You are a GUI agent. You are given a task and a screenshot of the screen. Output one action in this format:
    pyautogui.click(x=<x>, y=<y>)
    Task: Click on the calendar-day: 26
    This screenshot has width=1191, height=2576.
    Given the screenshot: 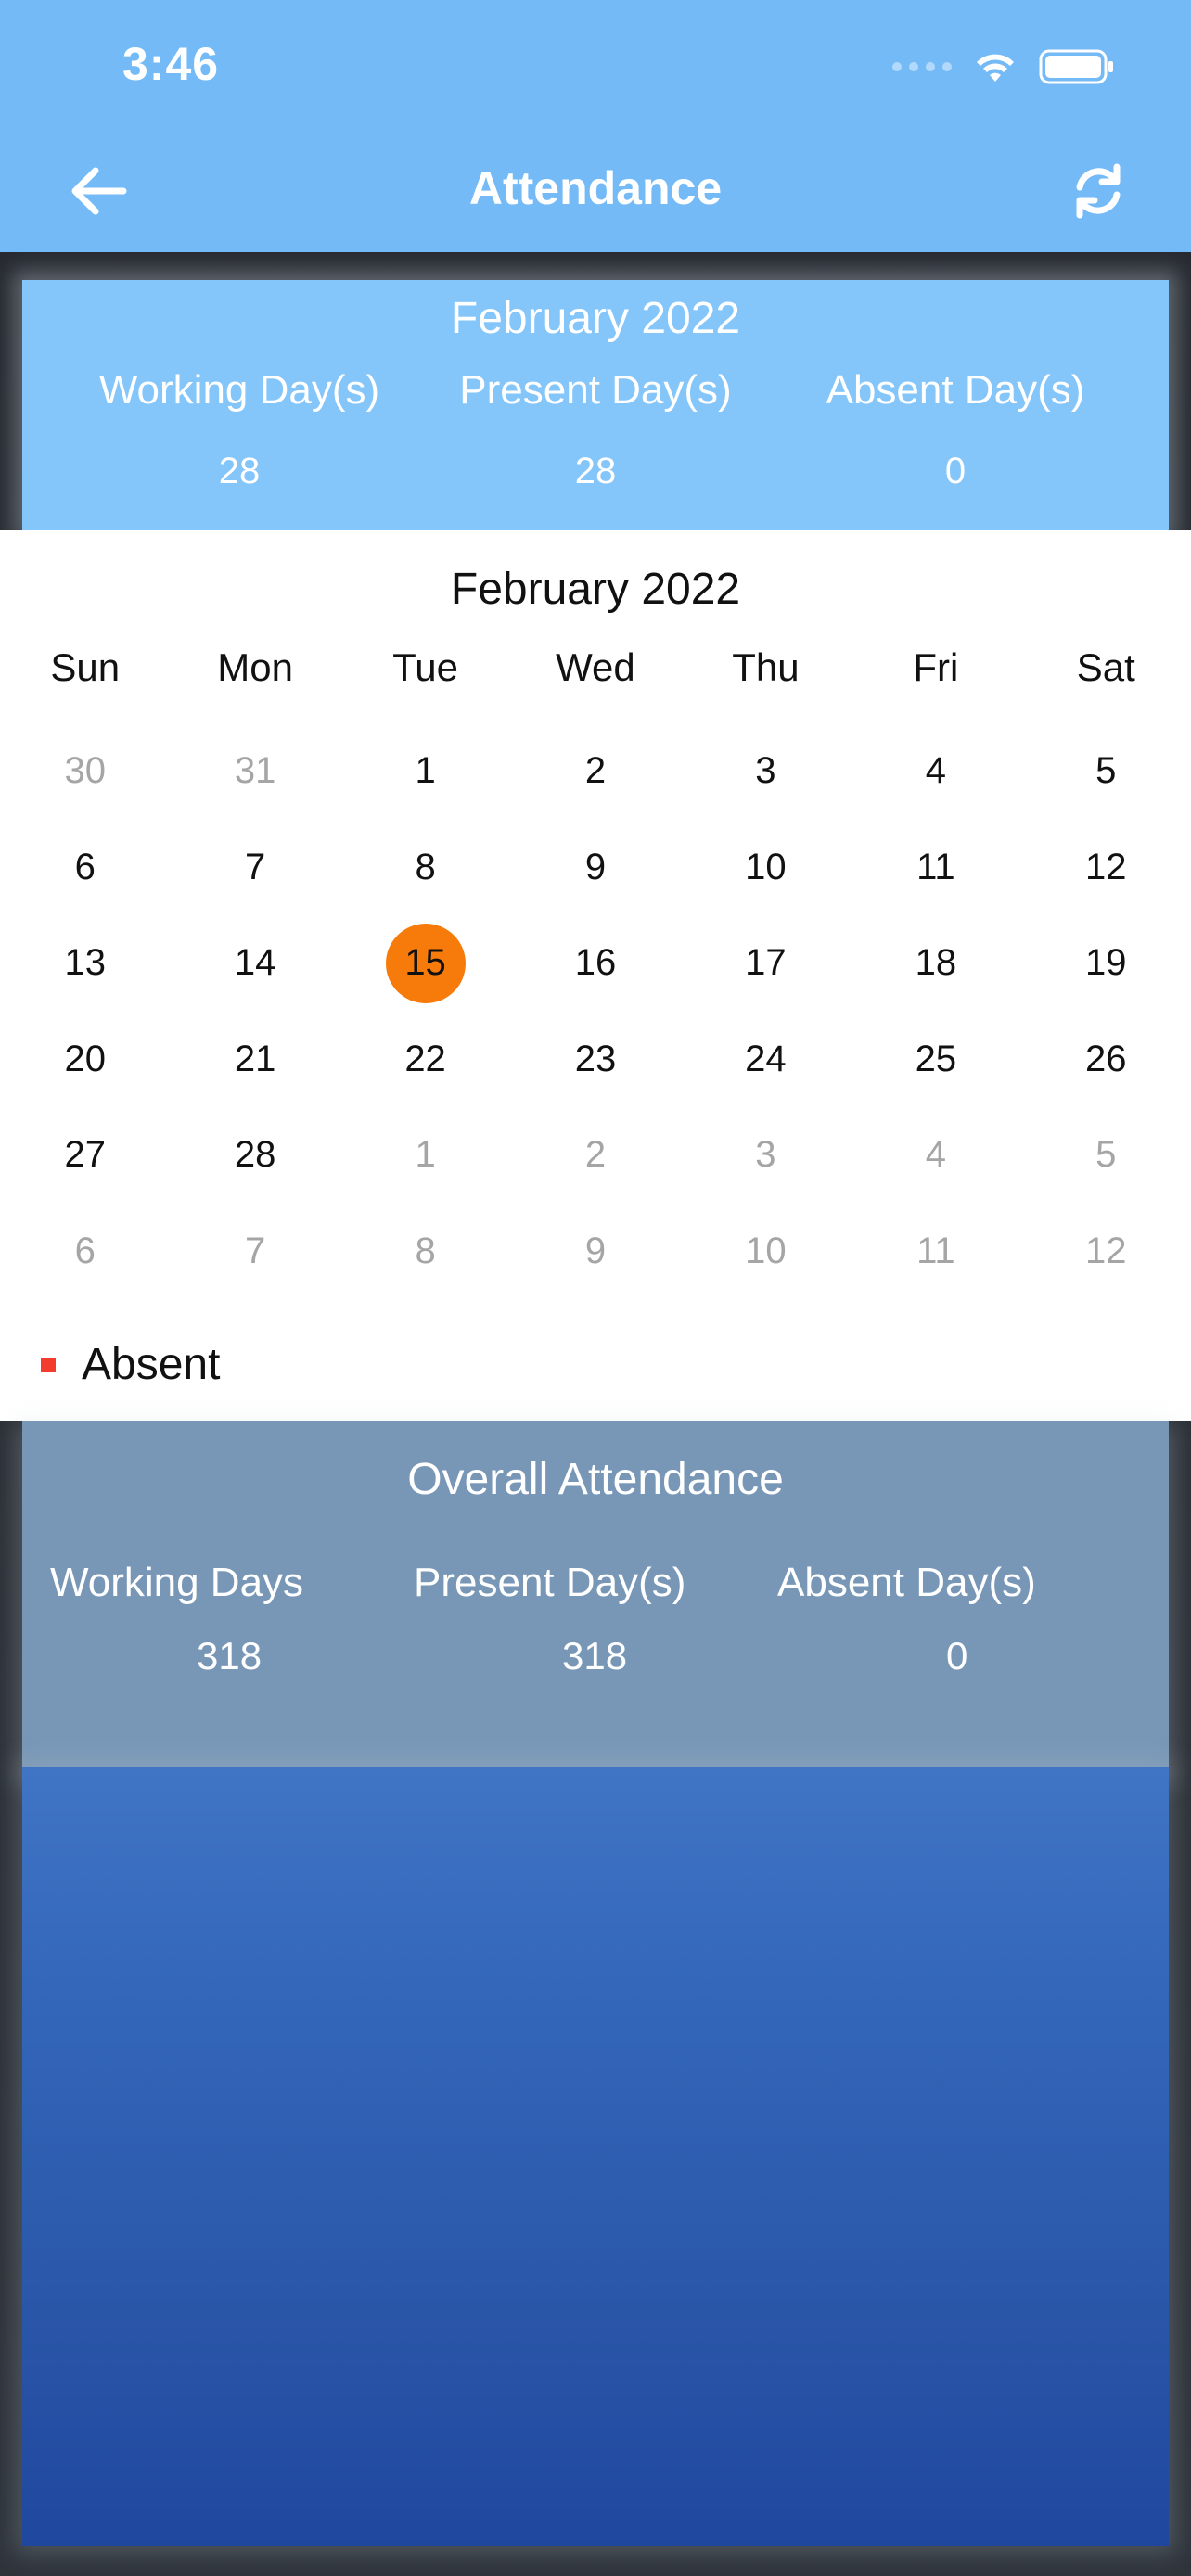 What is the action you would take?
    pyautogui.click(x=1106, y=1060)
    